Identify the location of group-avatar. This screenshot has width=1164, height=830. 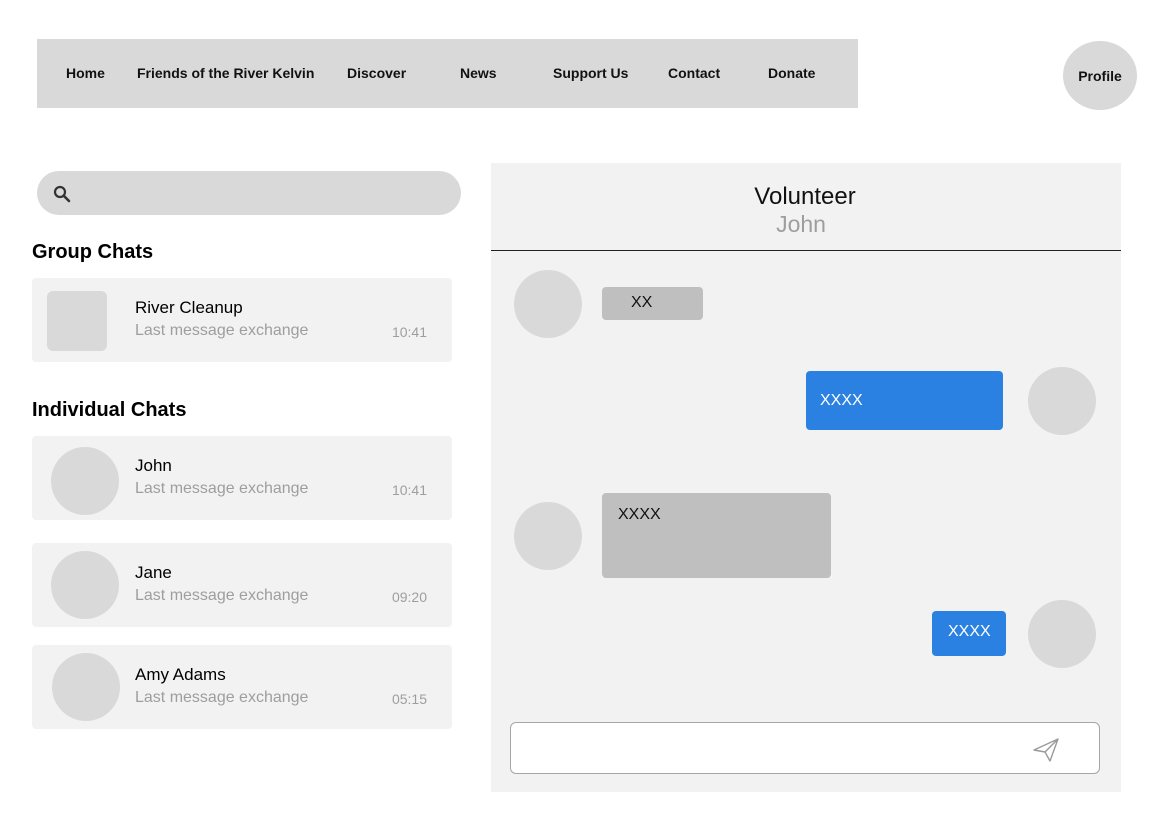
(77, 321).